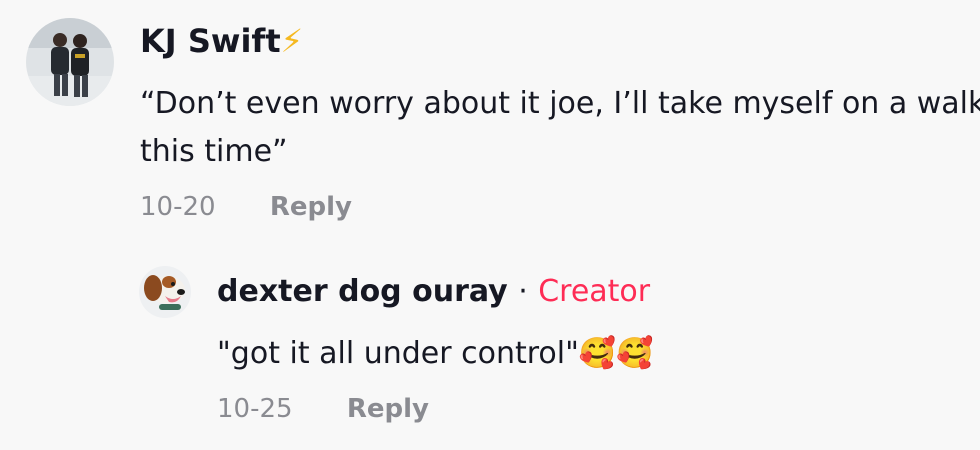  I want to click on comment-meta: 10-20 Reply, so click(246, 207).